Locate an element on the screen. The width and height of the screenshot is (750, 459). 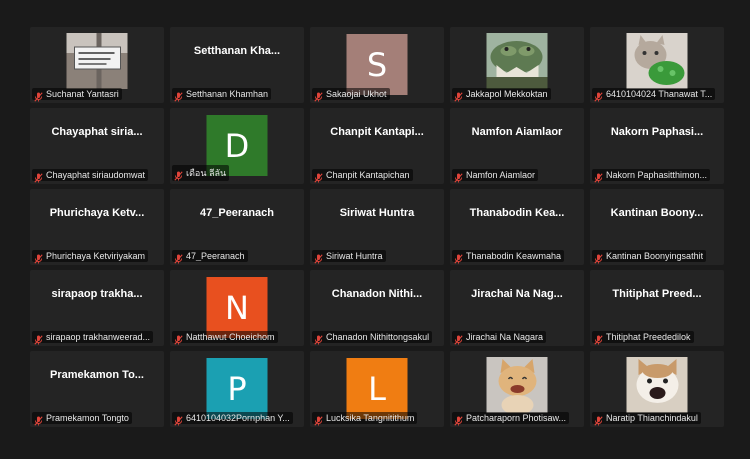
participant-name-label: Setthanan Khamhan is located at coordinates (222, 95).